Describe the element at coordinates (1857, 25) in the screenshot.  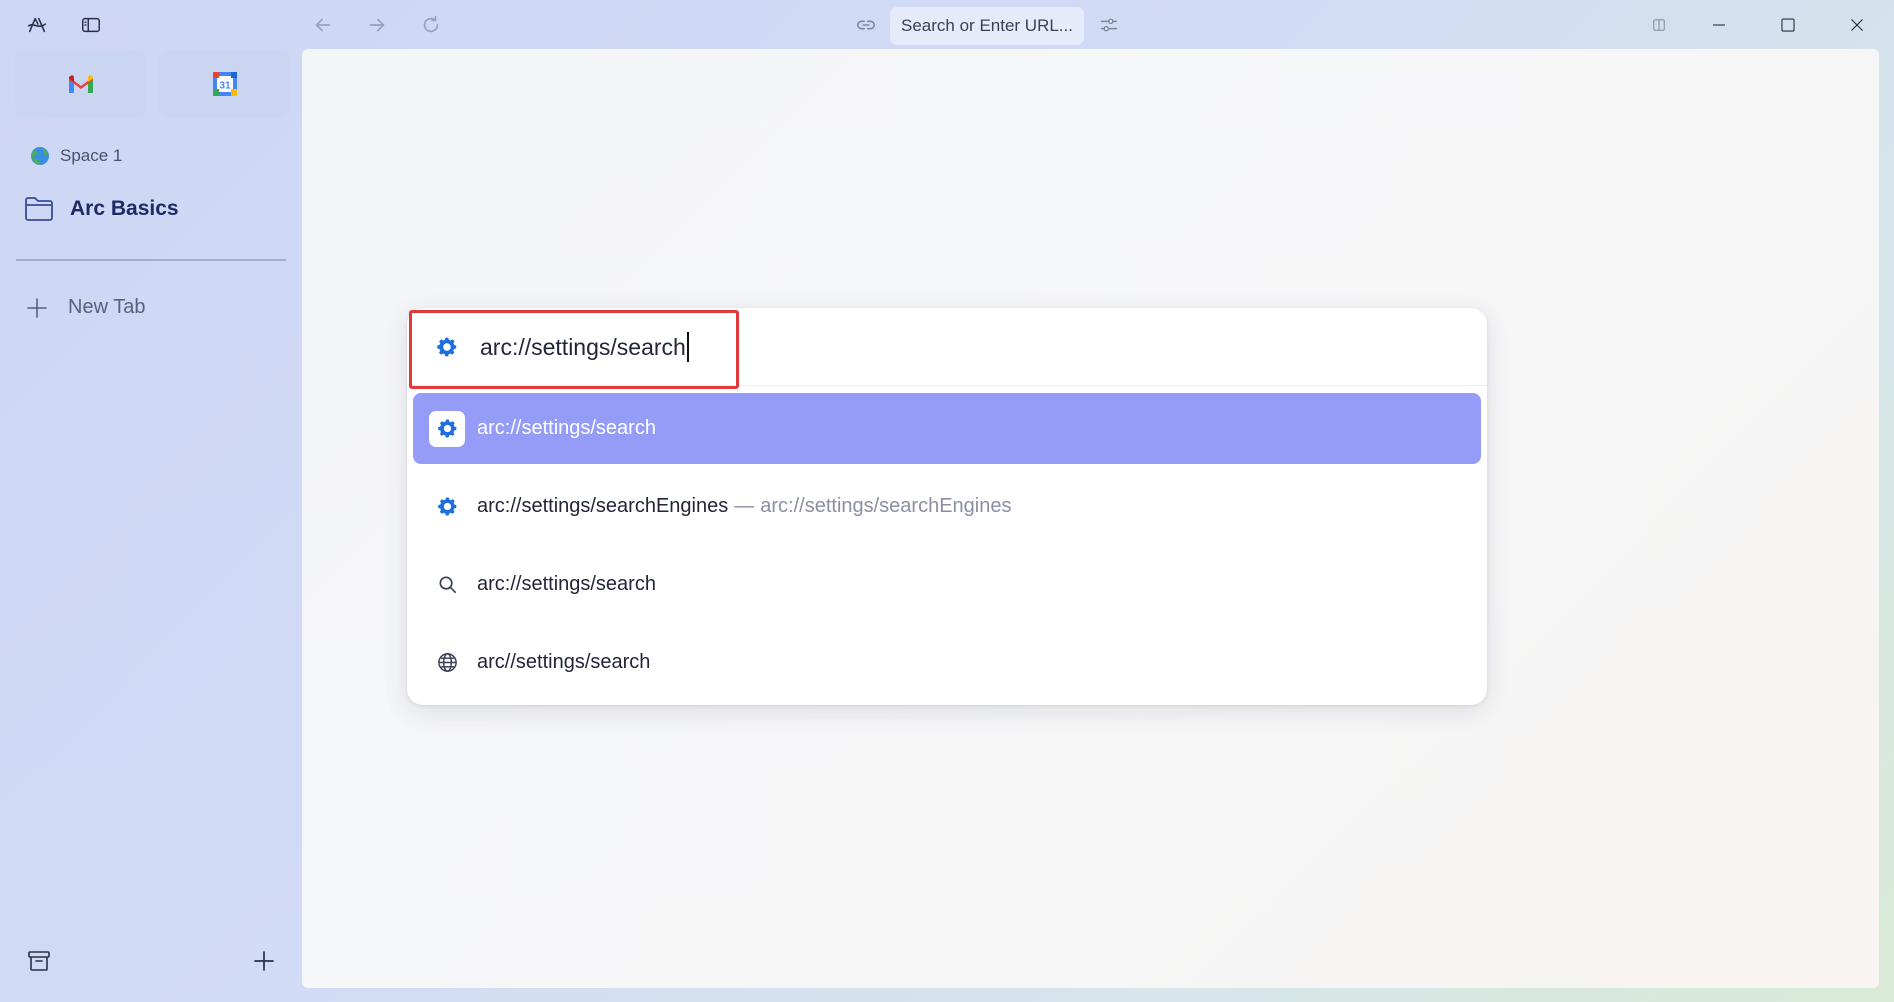
I see `close-icon` at that location.